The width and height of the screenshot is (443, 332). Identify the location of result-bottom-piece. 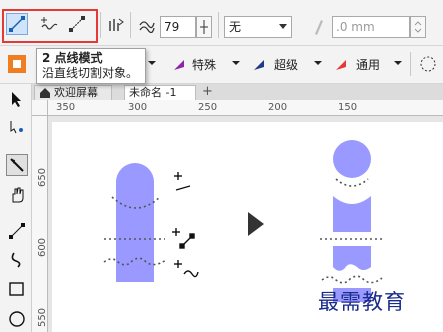
(352, 258).